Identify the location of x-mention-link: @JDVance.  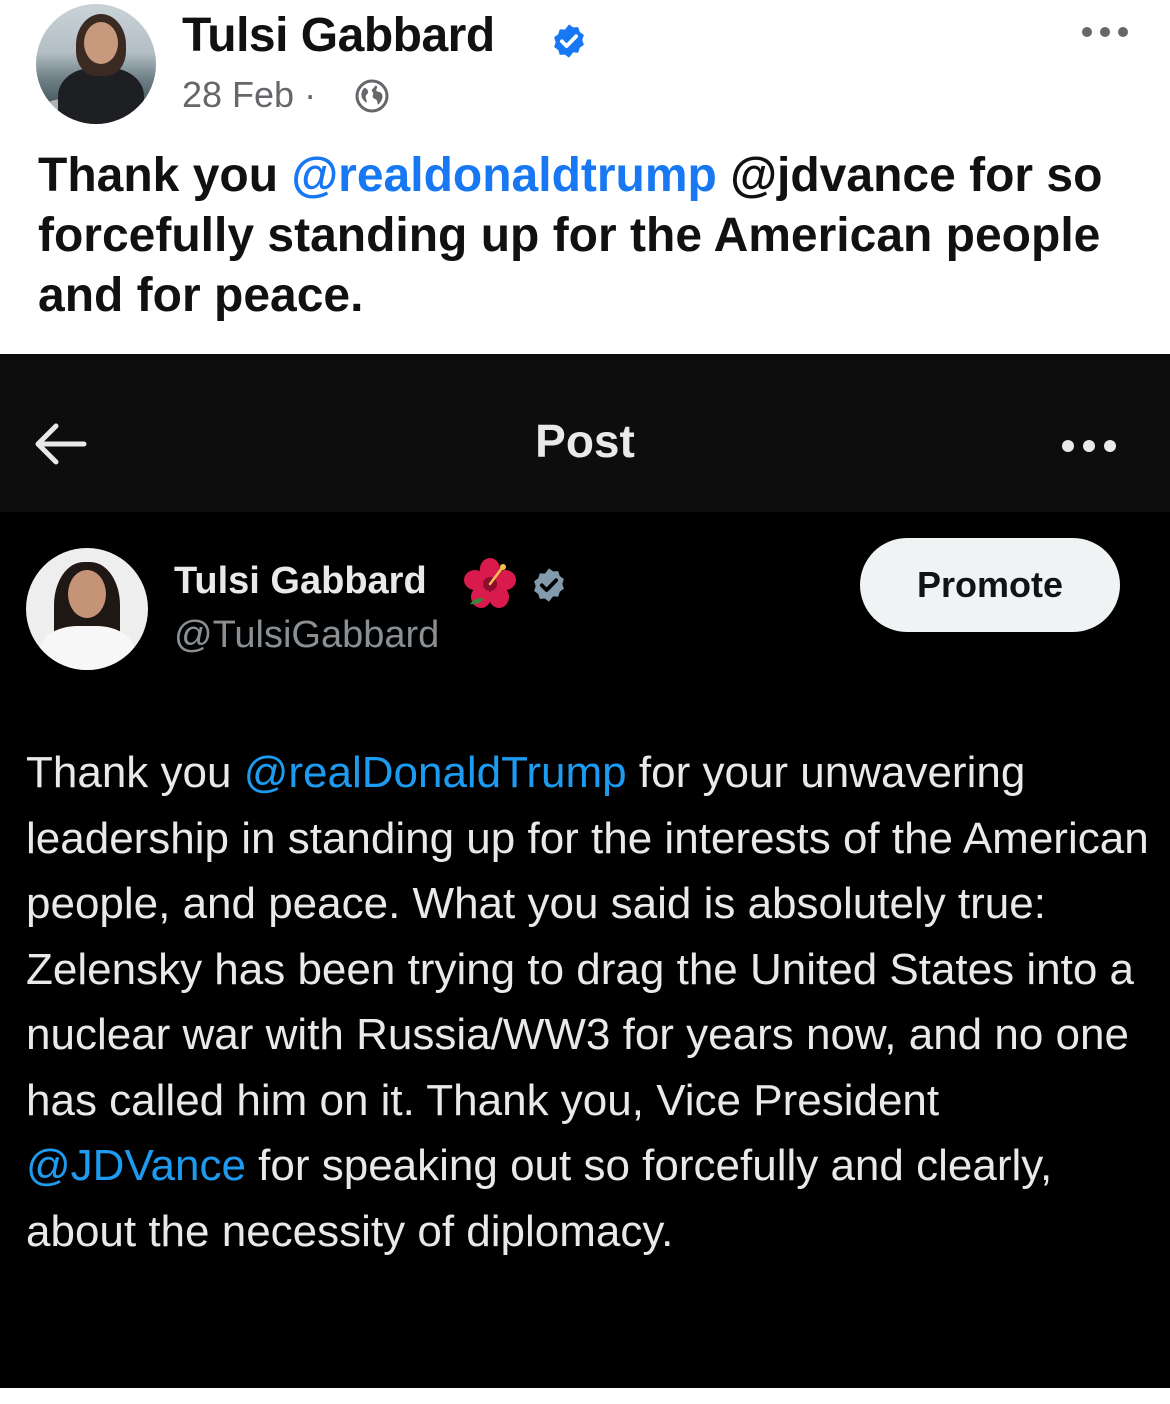
(136, 1165).